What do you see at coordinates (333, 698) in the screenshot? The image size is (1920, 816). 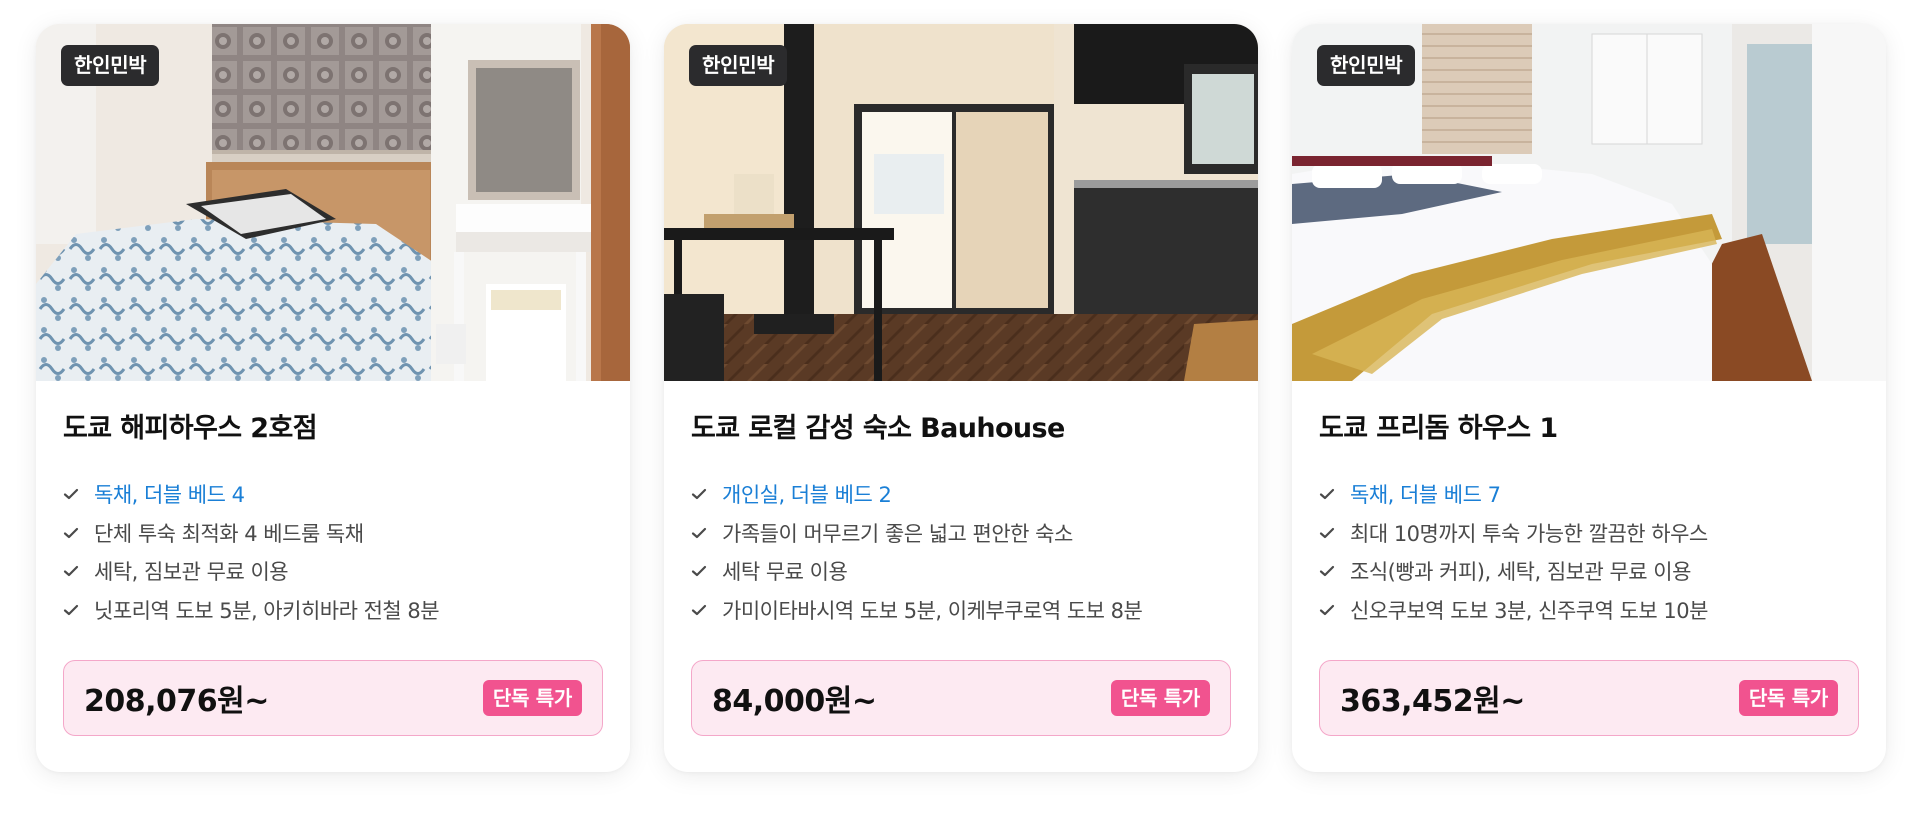 I see `price-box: 208,076원~ 단독 특가` at bounding box center [333, 698].